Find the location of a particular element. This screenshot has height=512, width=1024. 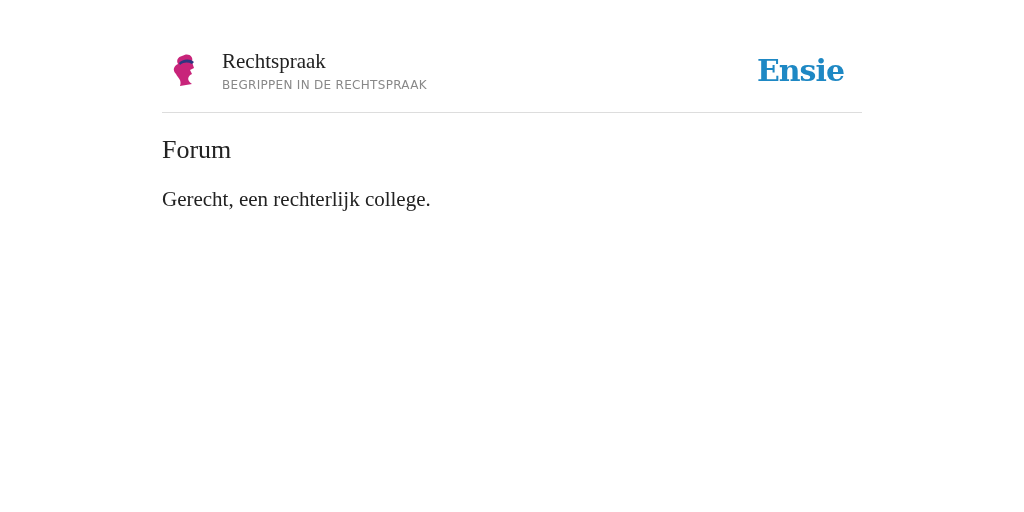

site-name: Rechtspraak is located at coordinates (274, 61).